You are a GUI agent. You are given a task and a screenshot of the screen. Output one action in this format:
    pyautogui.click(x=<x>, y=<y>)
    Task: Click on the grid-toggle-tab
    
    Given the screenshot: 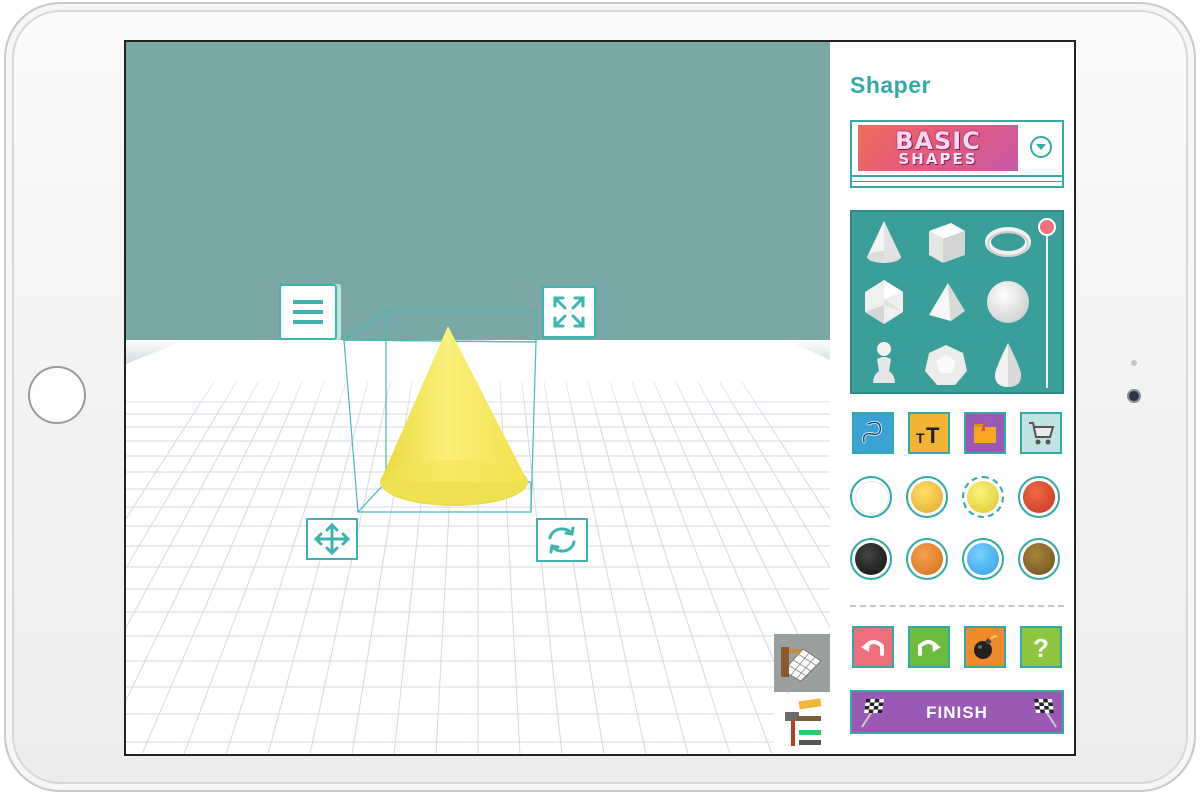 What is the action you would take?
    pyautogui.click(x=802, y=663)
    